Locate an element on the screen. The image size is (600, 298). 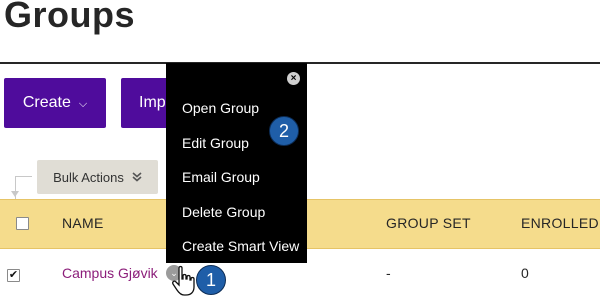
create-button: Create ⌵ is located at coordinates (55, 103).